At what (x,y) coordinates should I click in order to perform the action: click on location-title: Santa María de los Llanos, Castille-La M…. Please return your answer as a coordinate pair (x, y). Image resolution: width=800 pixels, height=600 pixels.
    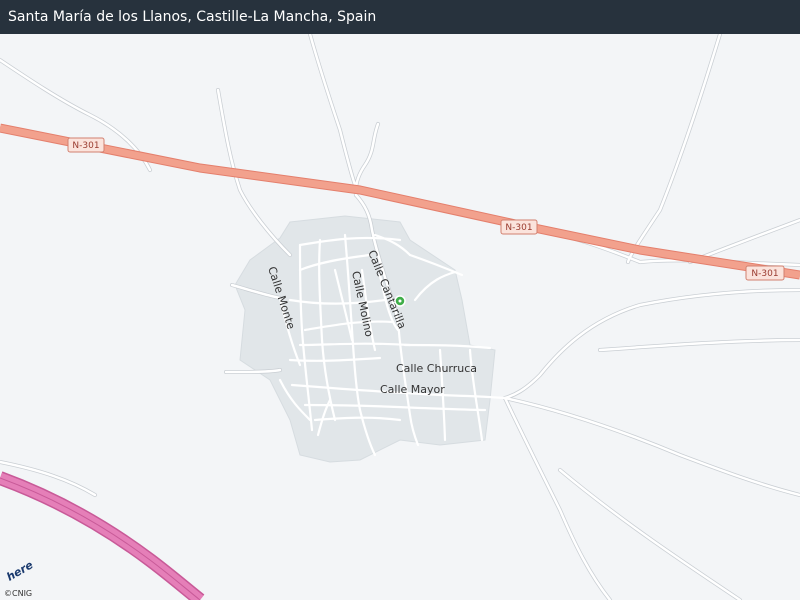
    Looking at the image, I should click on (400, 17).